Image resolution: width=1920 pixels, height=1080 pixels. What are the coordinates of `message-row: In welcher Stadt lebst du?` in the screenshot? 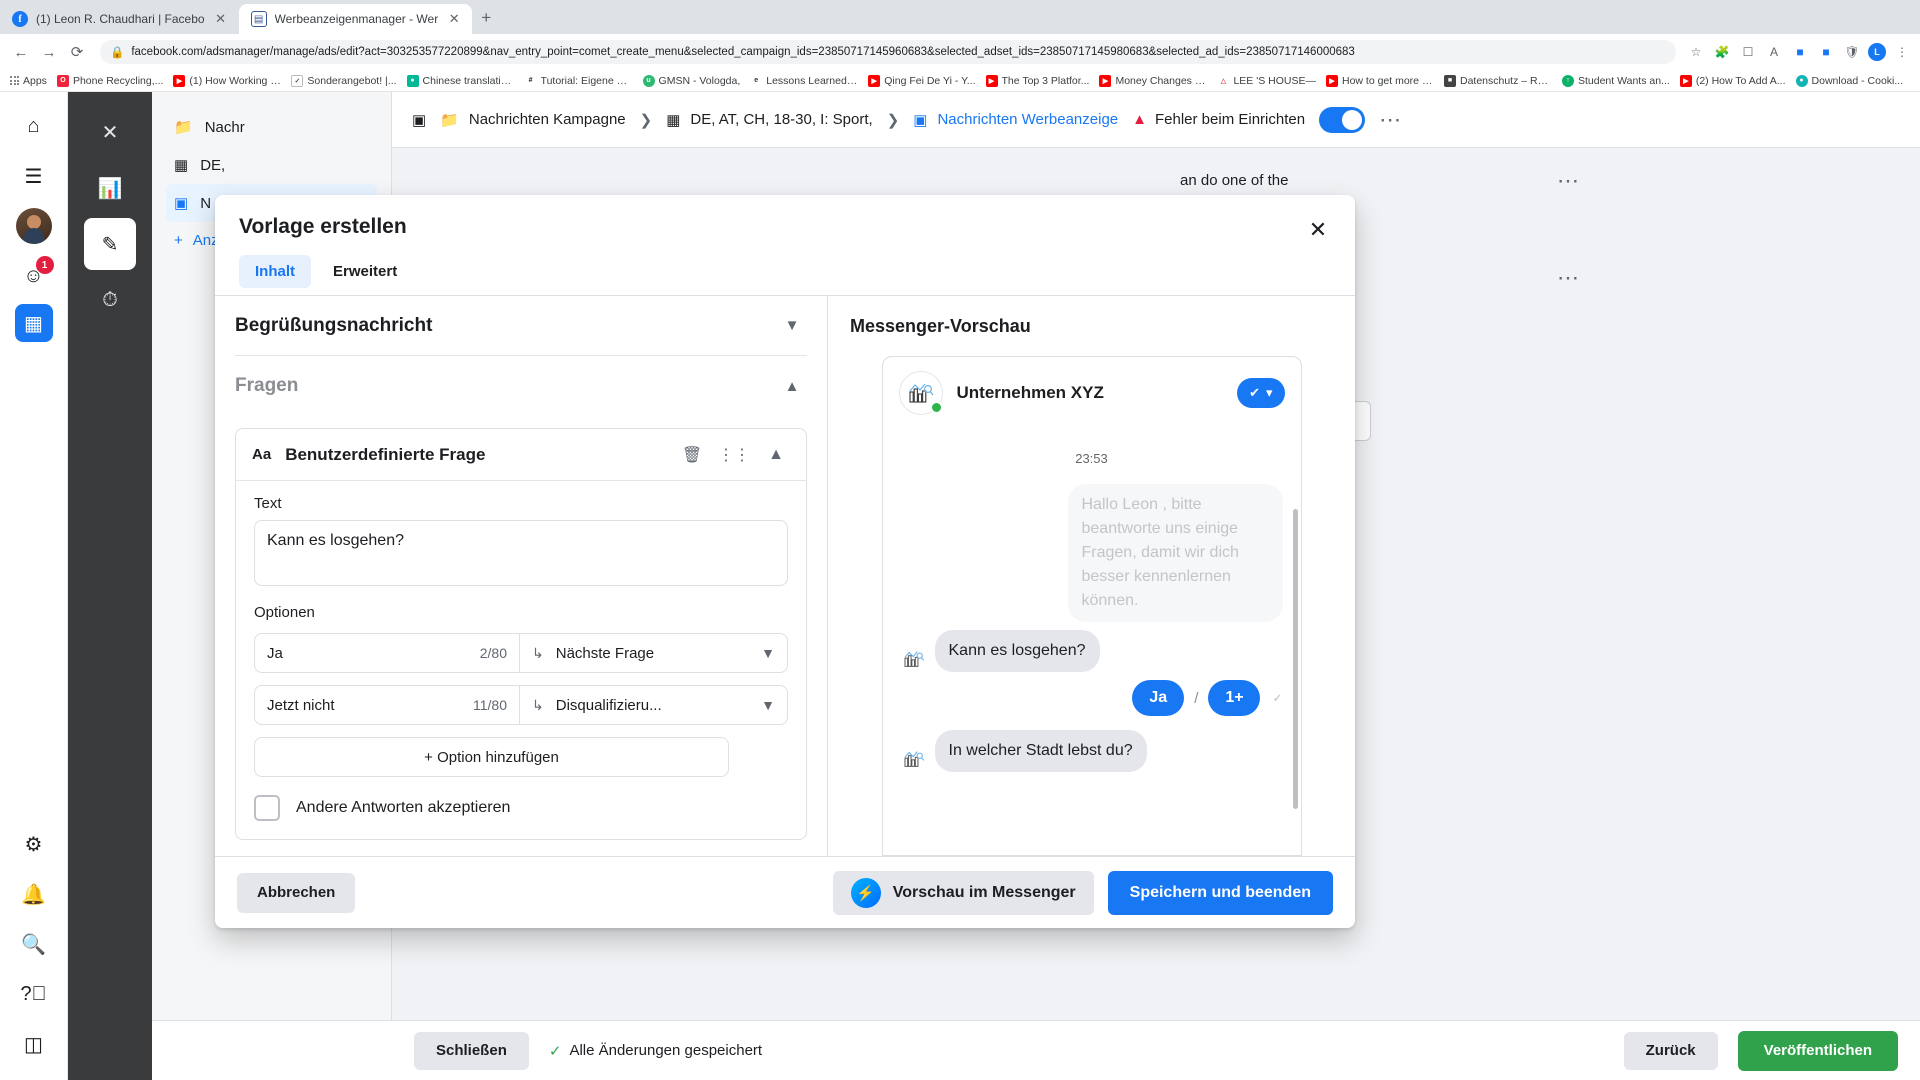 It's located at (1092, 751).